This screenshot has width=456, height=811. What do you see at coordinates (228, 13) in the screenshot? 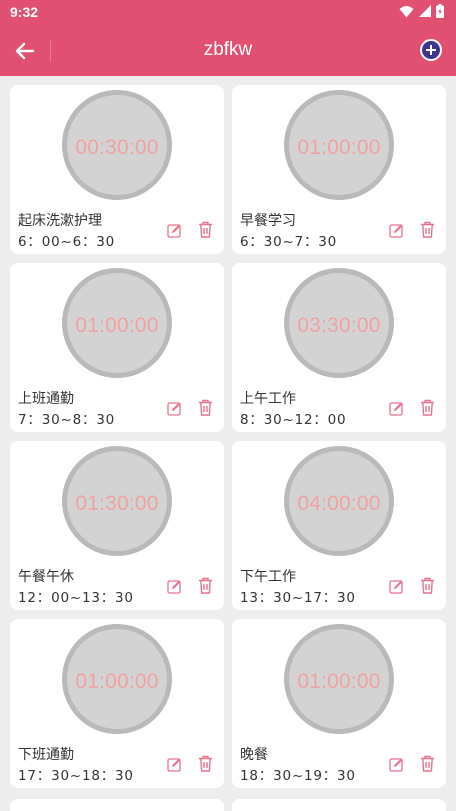
I see `status-bar: 9:32` at bounding box center [228, 13].